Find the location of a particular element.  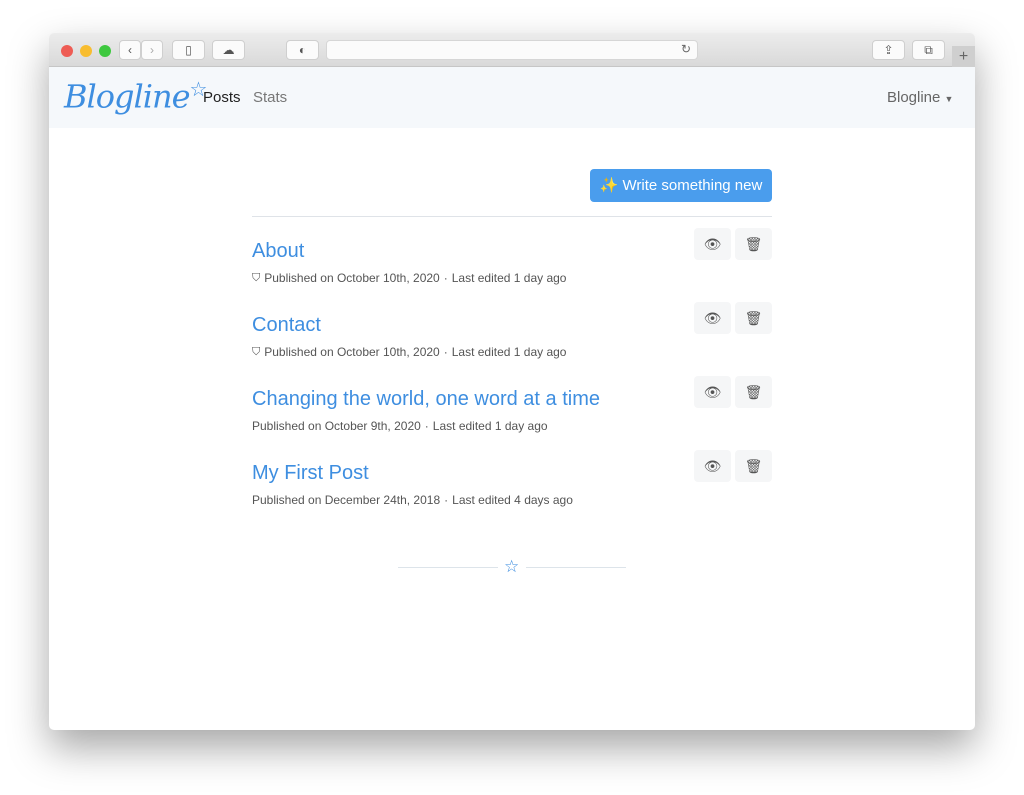

post-title: My First Post is located at coordinates (310, 473).